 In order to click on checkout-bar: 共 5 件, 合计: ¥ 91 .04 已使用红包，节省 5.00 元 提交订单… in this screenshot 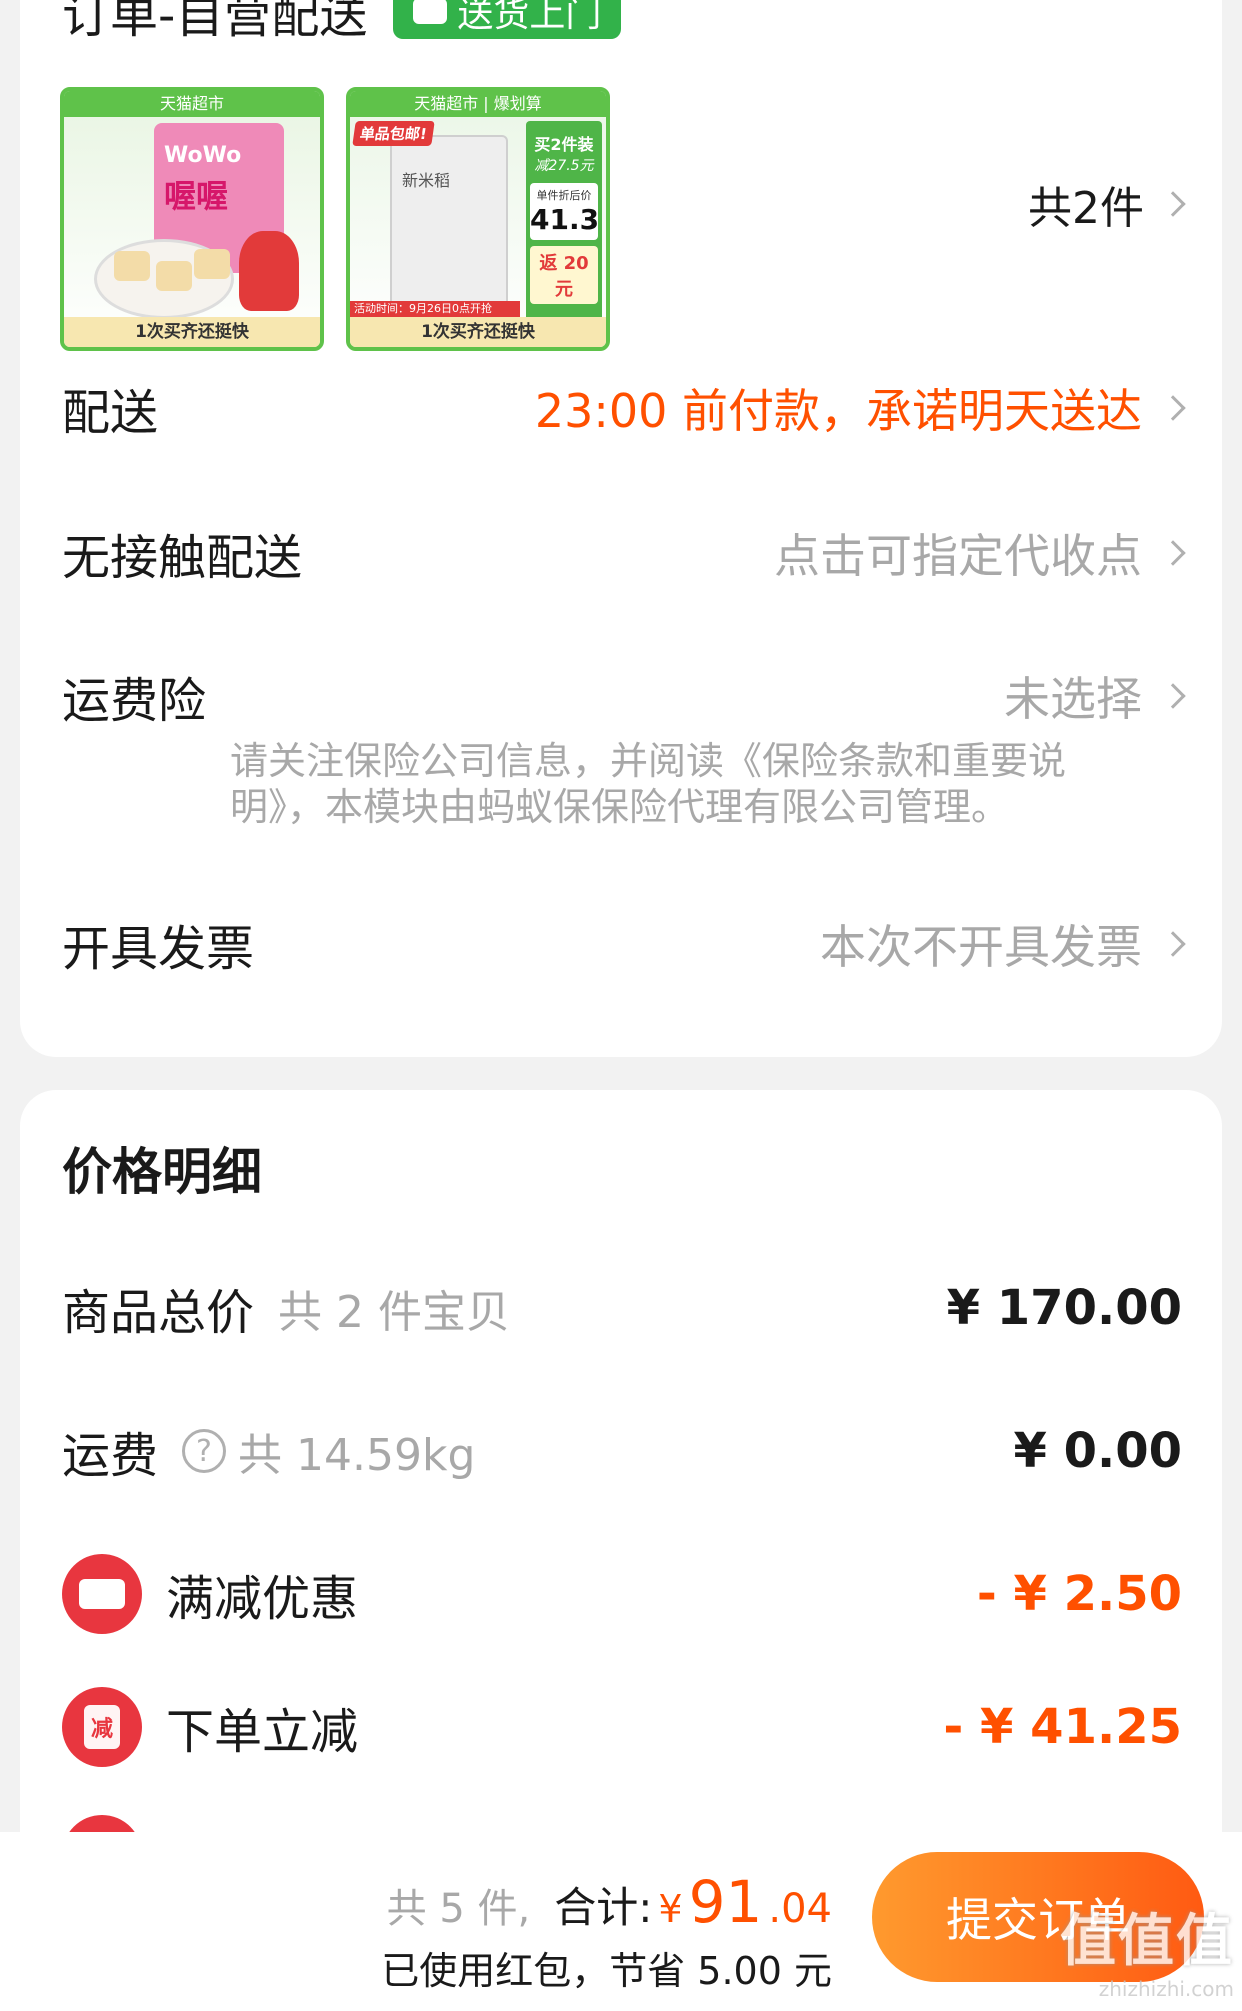, I will do `click(621, 1921)`.